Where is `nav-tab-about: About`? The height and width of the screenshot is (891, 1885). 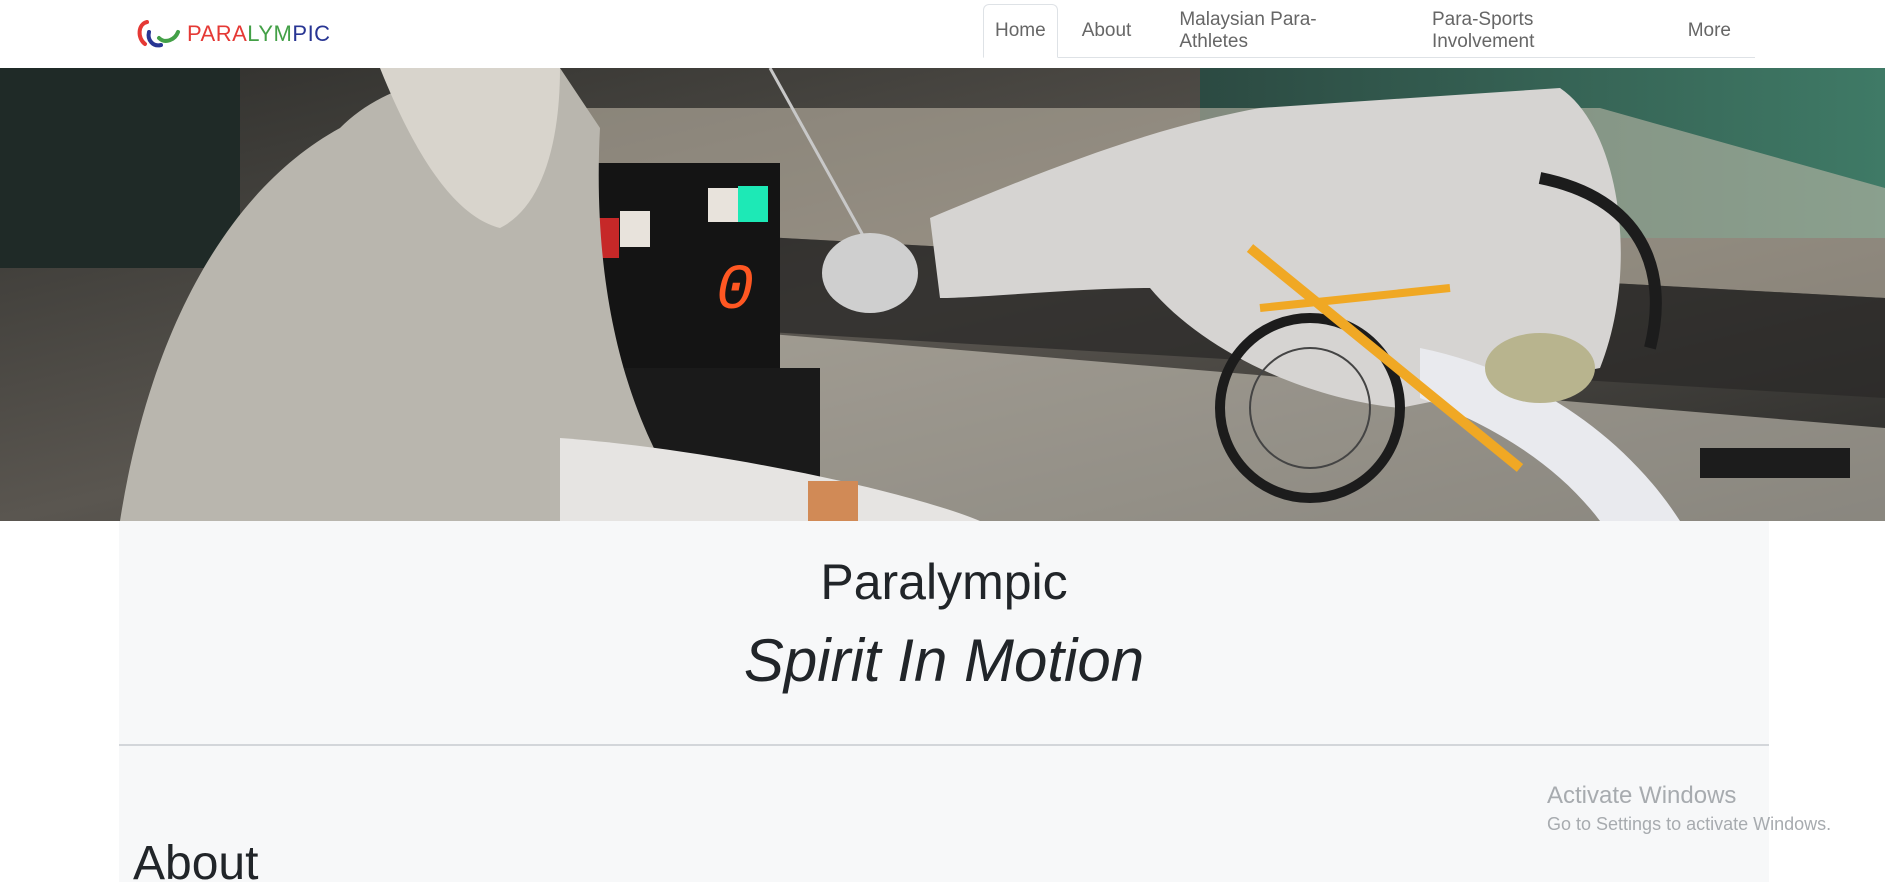
nav-tab-about: About is located at coordinates (1107, 30).